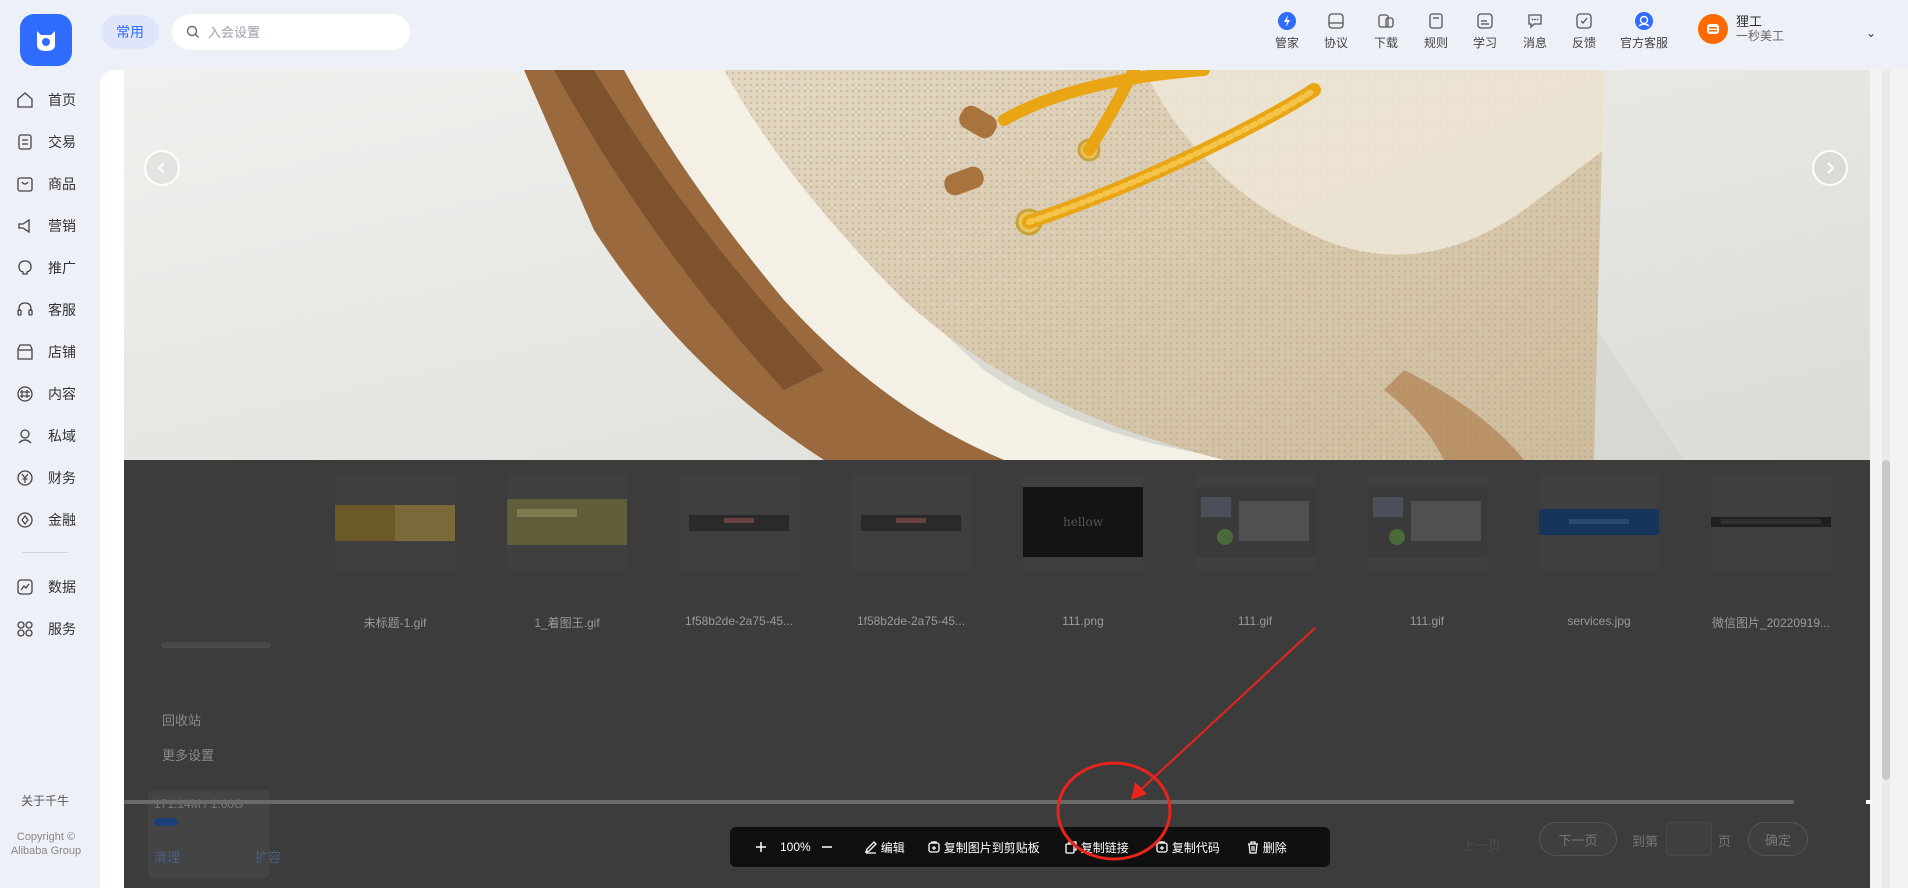  I want to click on tool-feedback: 反馈, so click(1584, 30).